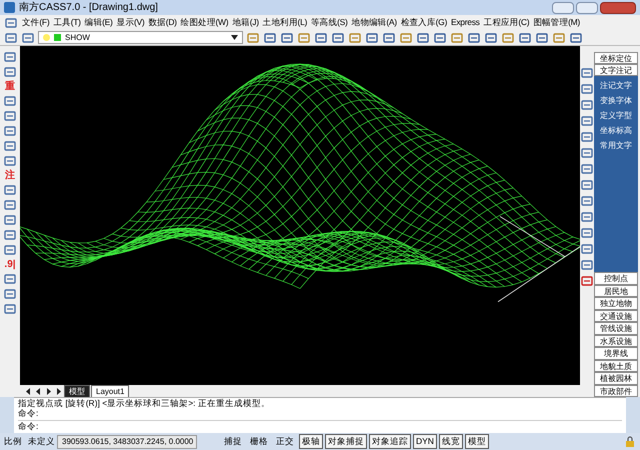 Image resolution: width=640 pixels, height=450 pixels. I want to click on status-toggle: 栅格, so click(259, 441).